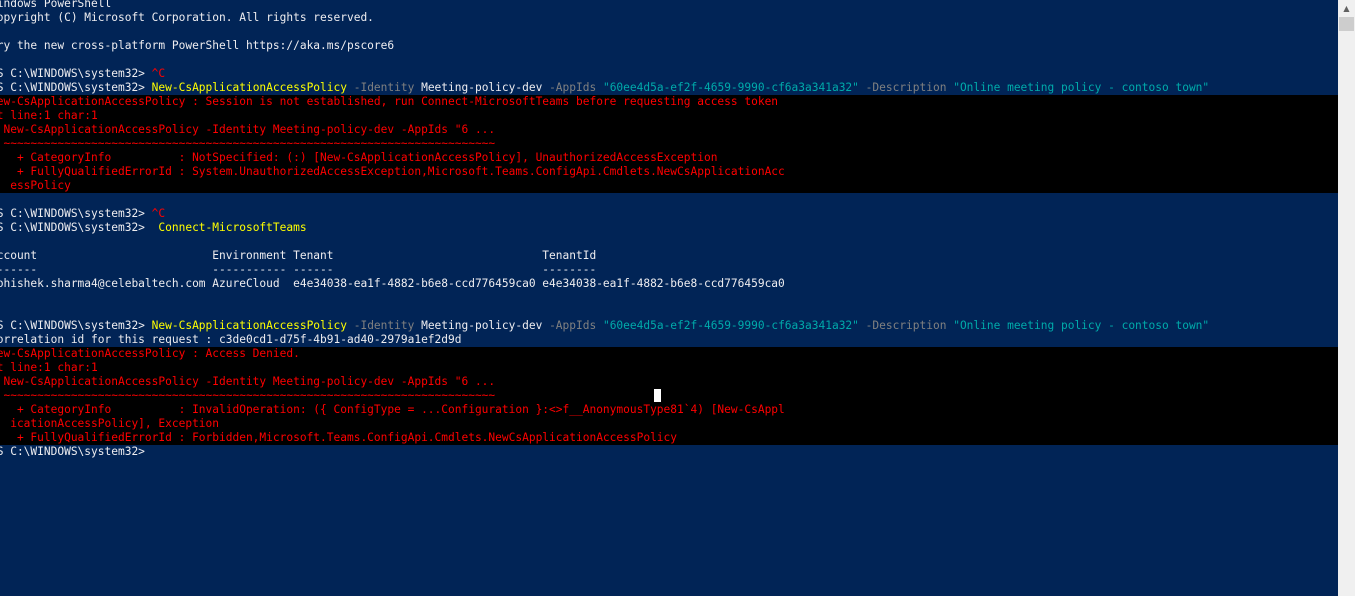 The image size is (1355, 596). I want to click on scroll-up-arrow-icon: ▲, so click(1346, 8).